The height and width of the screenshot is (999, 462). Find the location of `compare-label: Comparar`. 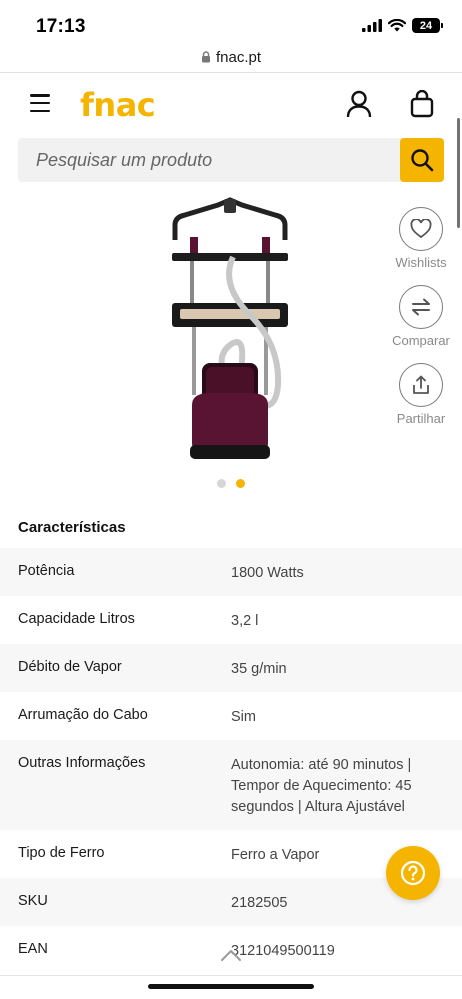

compare-label: Comparar is located at coordinates (421, 340).